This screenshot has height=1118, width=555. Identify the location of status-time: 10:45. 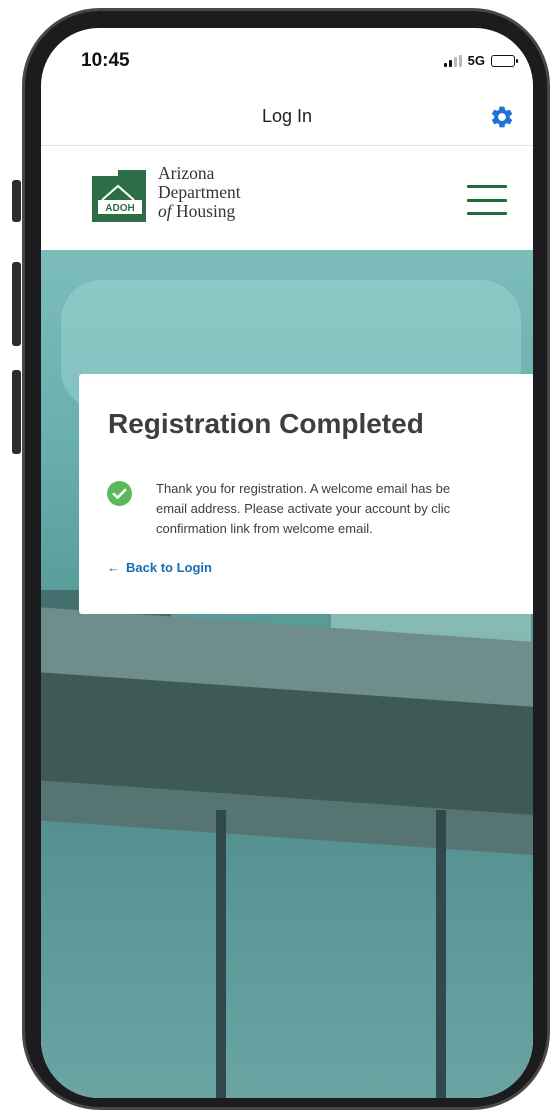
(105, 60).